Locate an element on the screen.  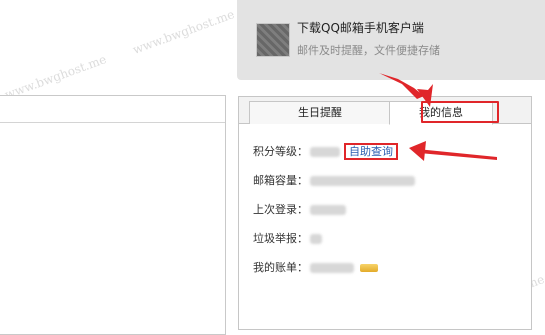
promo-title: 下载QQ邮箱手机客户端 is located at coordinates (360, 27).